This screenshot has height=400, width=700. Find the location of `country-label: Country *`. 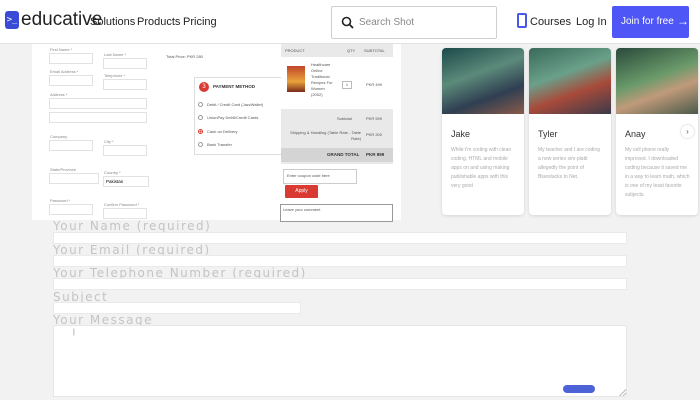

country-label: Country * is located at coordinates (112, 172).